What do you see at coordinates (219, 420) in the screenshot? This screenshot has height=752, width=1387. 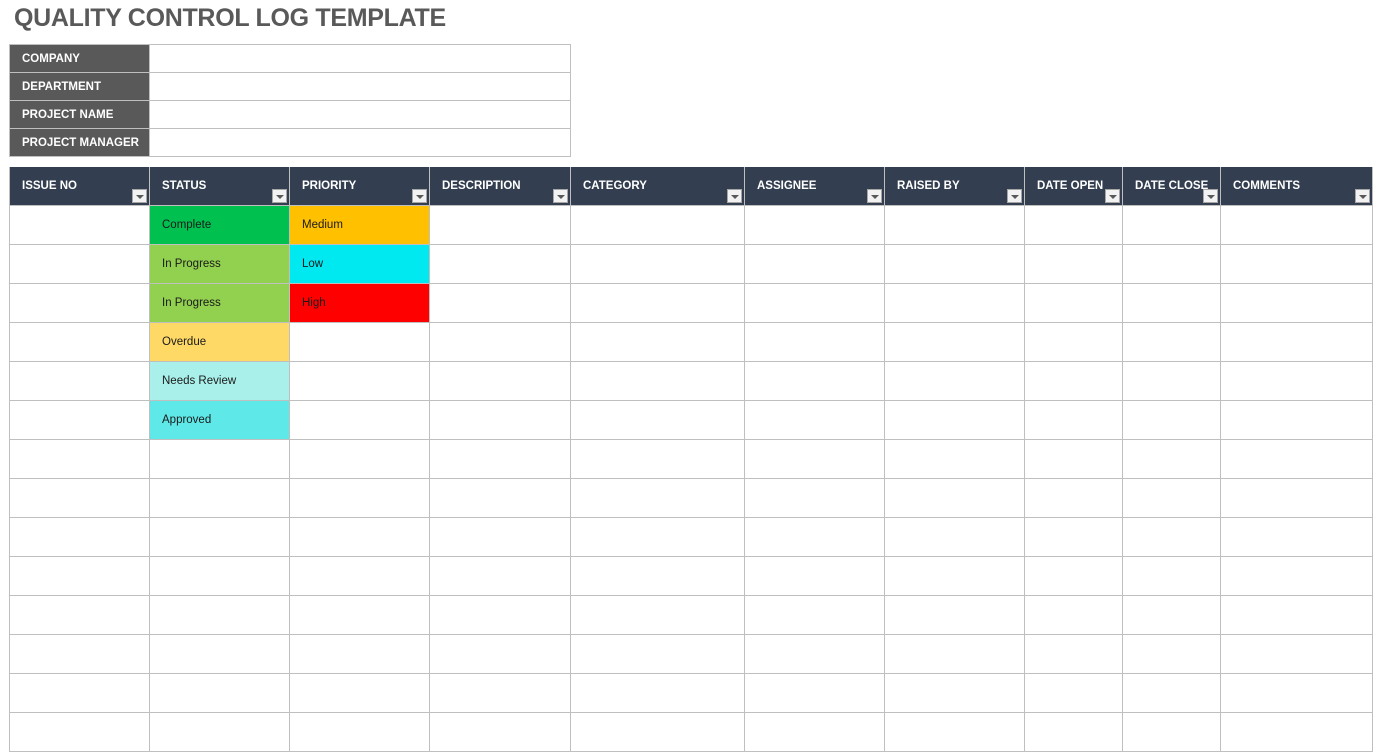 I see `status-cell: Approved` at bounding box center [219, 420].